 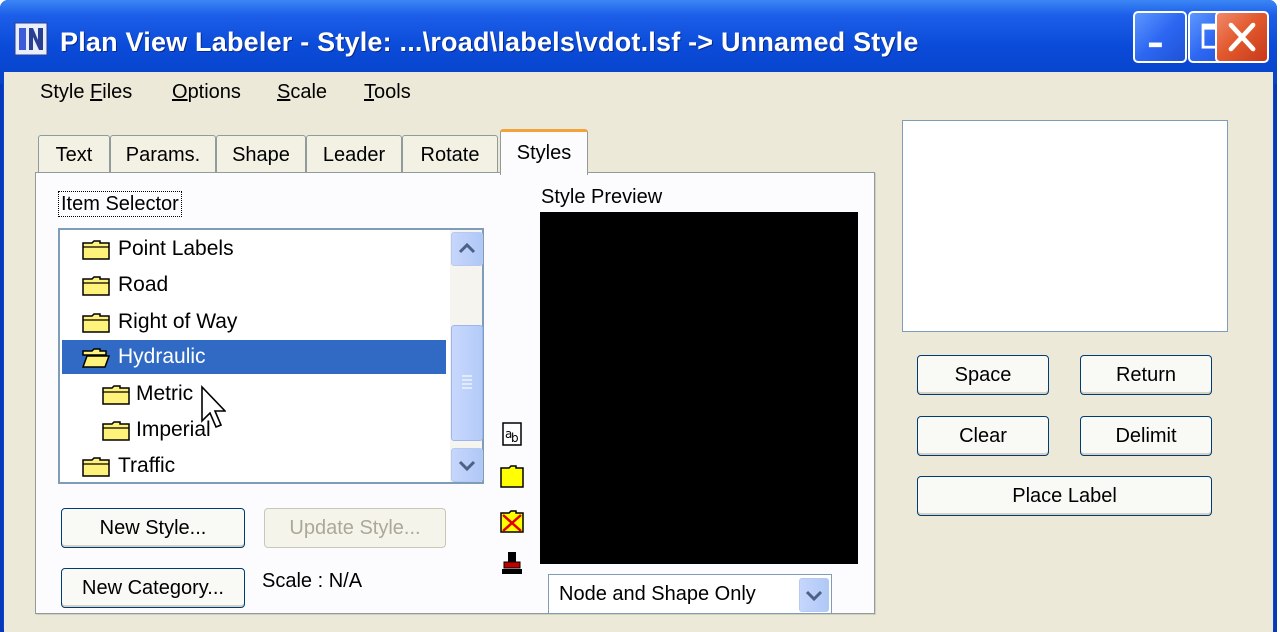 I want to click on tree-item-hydraulic: Hydraulic, so click(x=254, y=357).